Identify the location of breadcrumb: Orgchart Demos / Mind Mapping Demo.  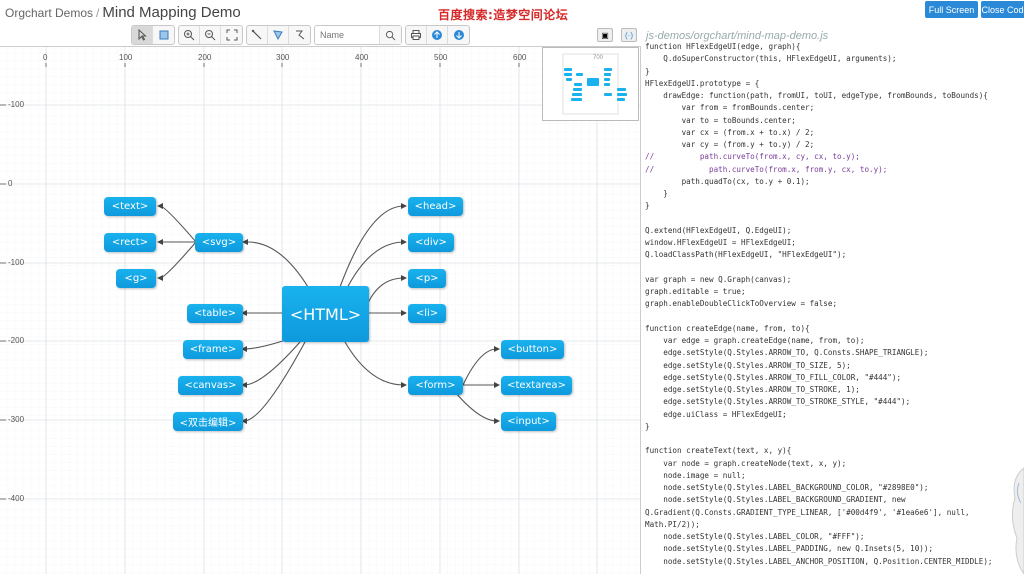
(123, 12).